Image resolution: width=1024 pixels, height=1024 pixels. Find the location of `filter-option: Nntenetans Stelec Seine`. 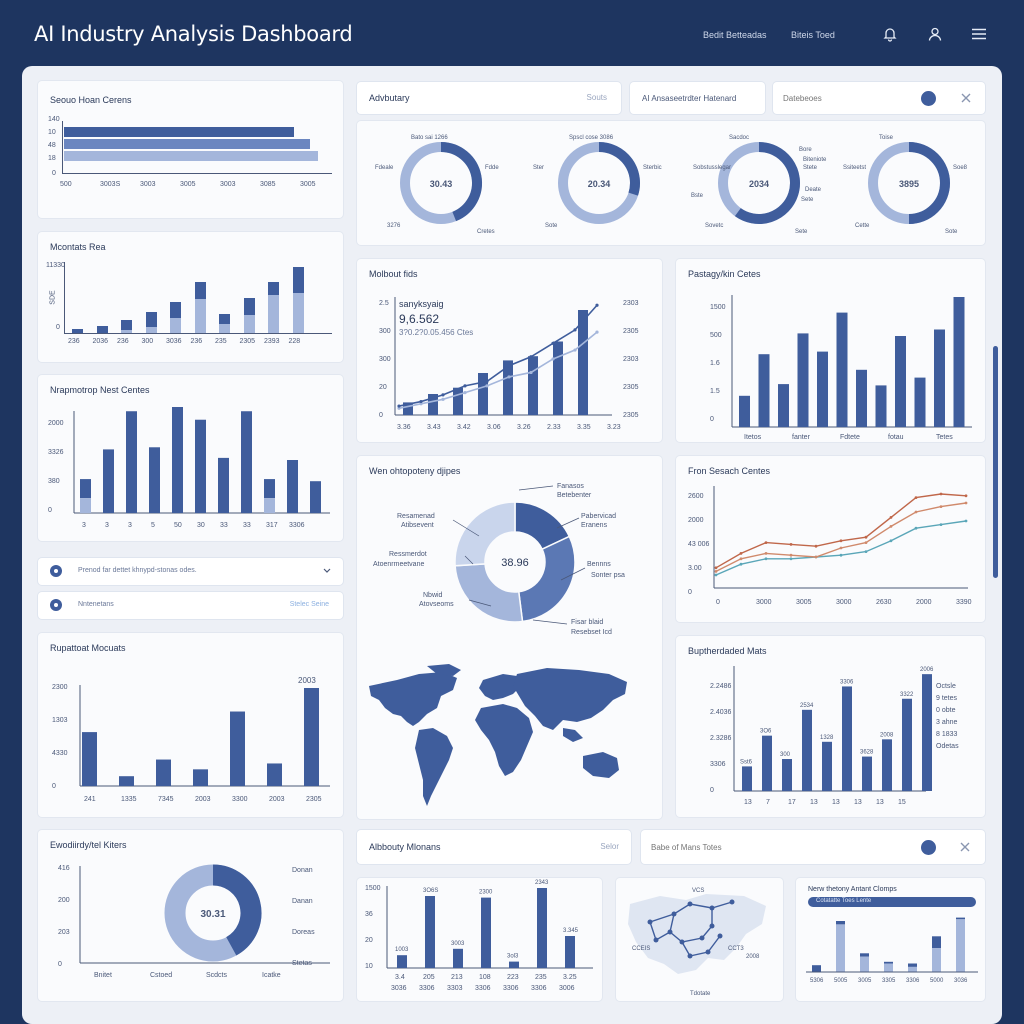

filter-option: Nntenetans Stelec Seine is located at coordinates (190, 605).